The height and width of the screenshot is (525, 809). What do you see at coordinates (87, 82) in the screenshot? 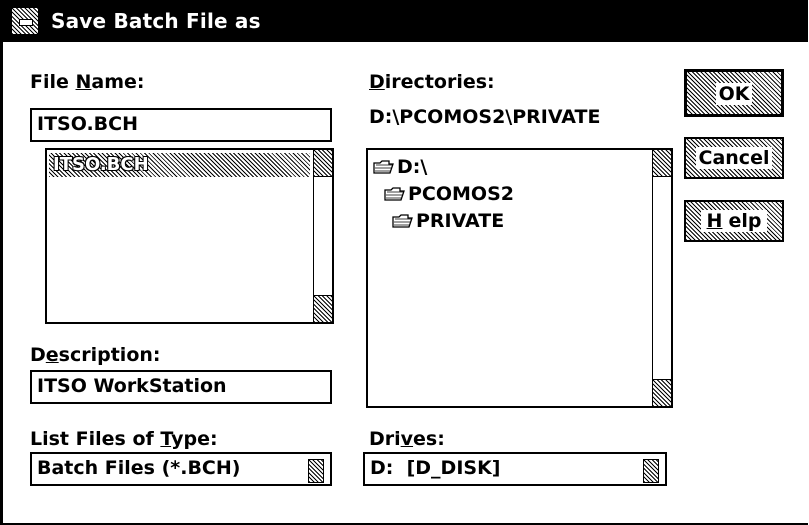
I see `file-name-label: File Name:` at bounding box center [87, 82].